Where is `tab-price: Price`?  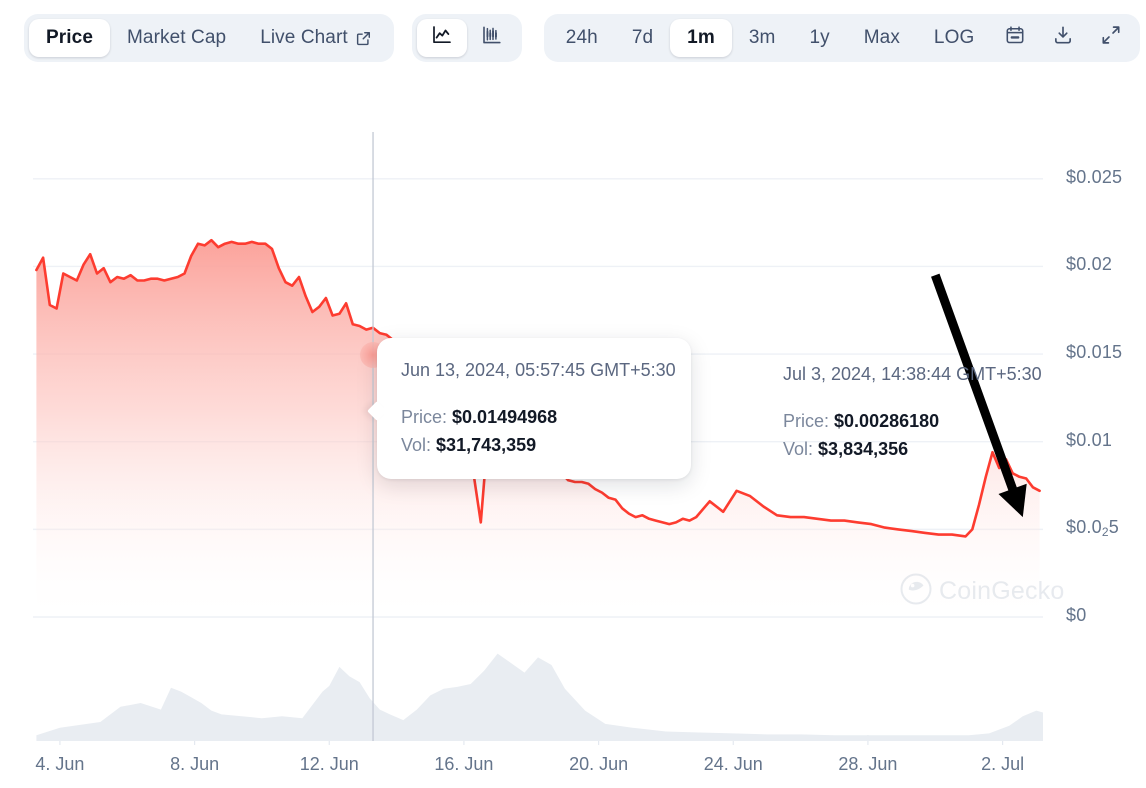 tab-price: Price is located at coordinates (69, 38).